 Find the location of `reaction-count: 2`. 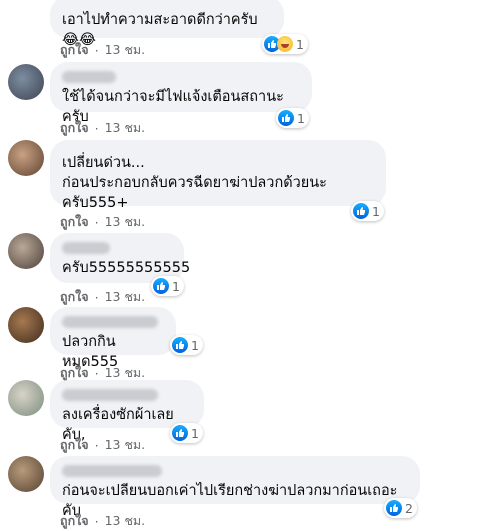

reaction-count: 2 is located at coordinates (409, 508).